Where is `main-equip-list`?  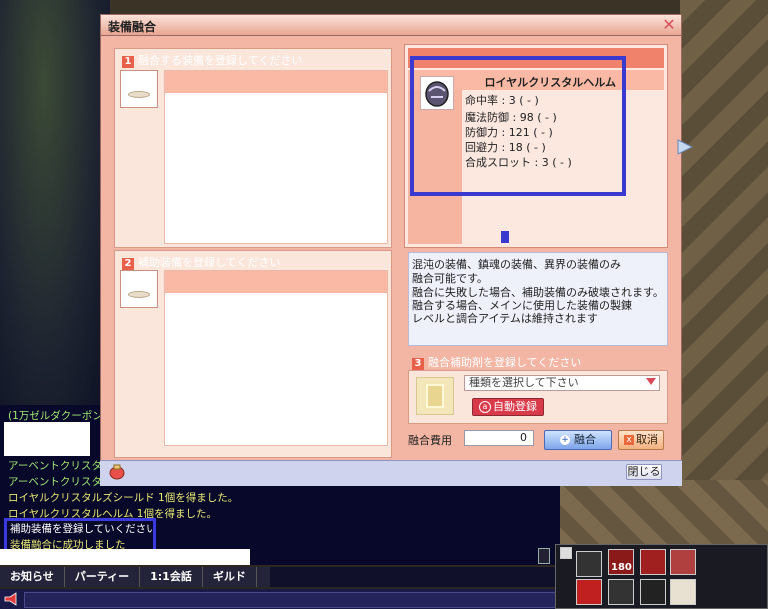
main-equip-list is located at coordinates (276, 157).